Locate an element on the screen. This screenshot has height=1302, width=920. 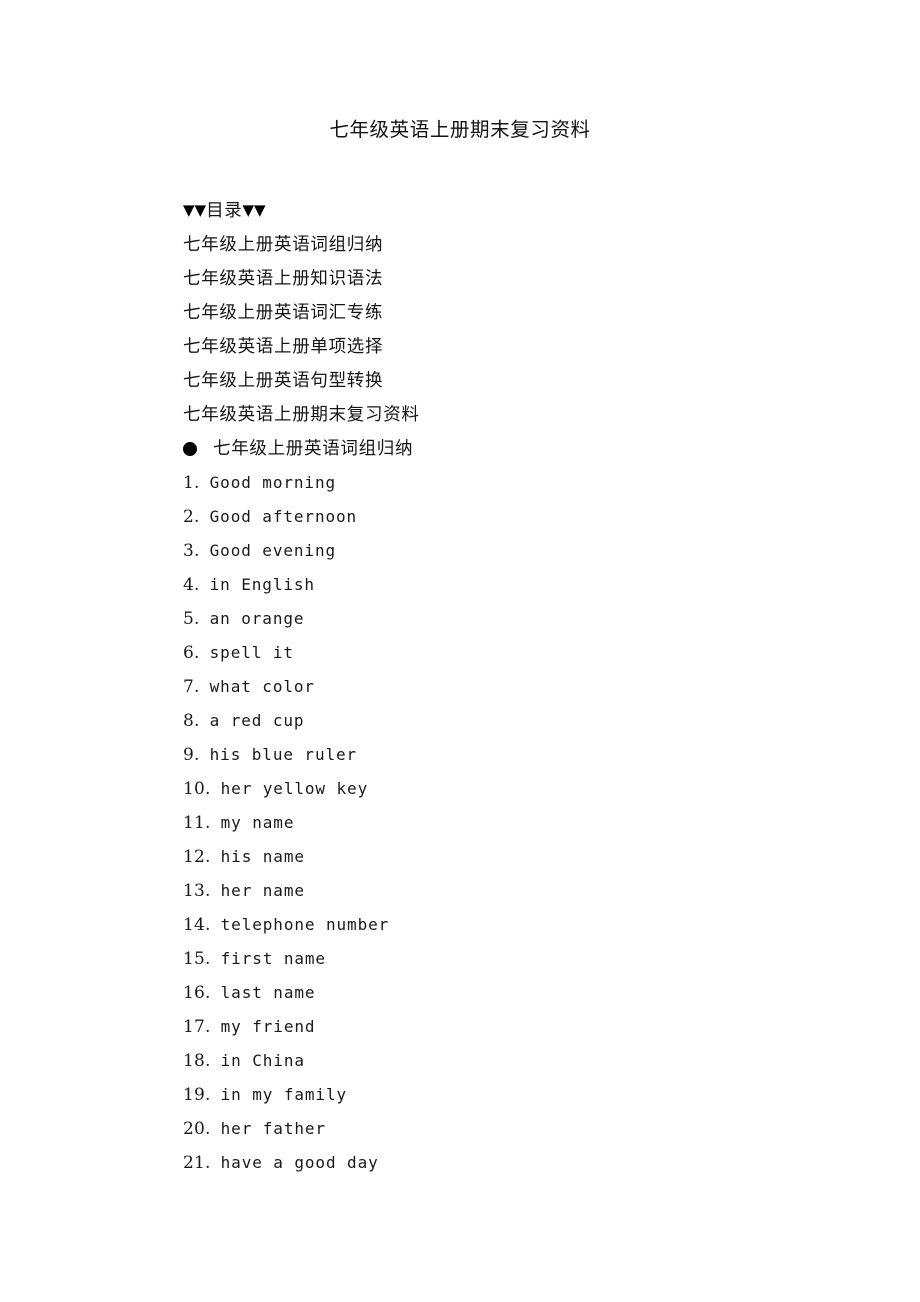
list-item-text: Good afternoon is located at coordinates (283, 516).